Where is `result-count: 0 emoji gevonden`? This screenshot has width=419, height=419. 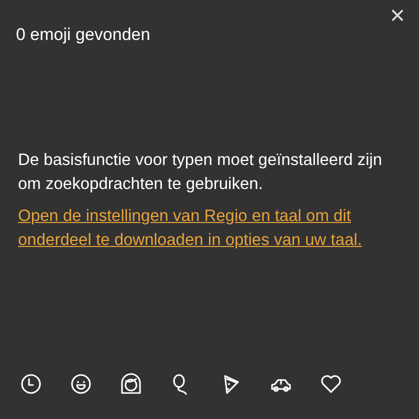
result-count: 0 emoji gevonden is located at coordinates (83, 35).